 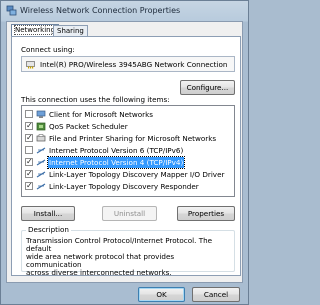 What do you see at coordinates (129, 213) in the screenshot?
I see `uninstall-button: Uninstall` at bounding box center [129, 213].